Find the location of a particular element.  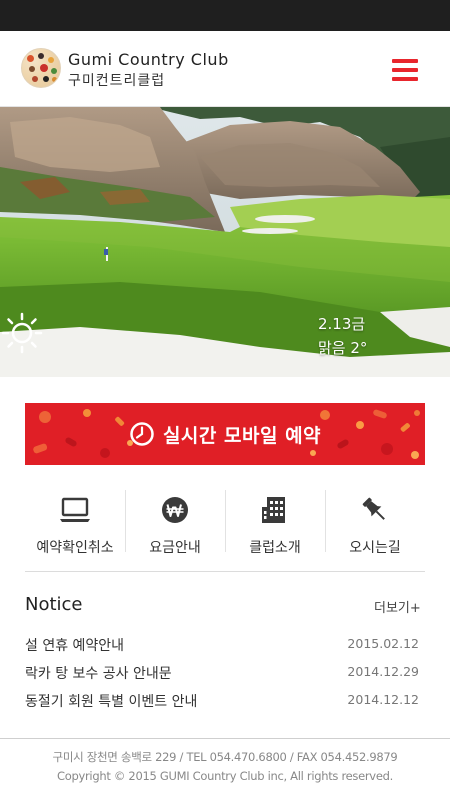

quick-menu-label: 요금안내 is located at coordinates (175, 548).